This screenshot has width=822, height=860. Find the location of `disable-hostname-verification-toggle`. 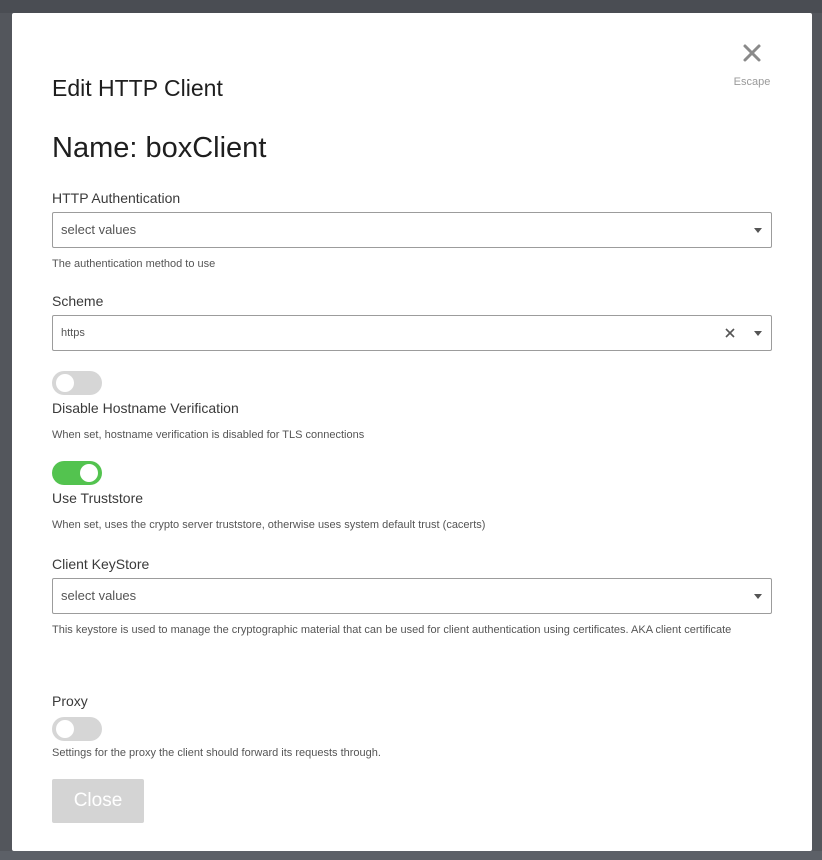

disable-hostname-verification-toggle is located at coordinates (77, 383).